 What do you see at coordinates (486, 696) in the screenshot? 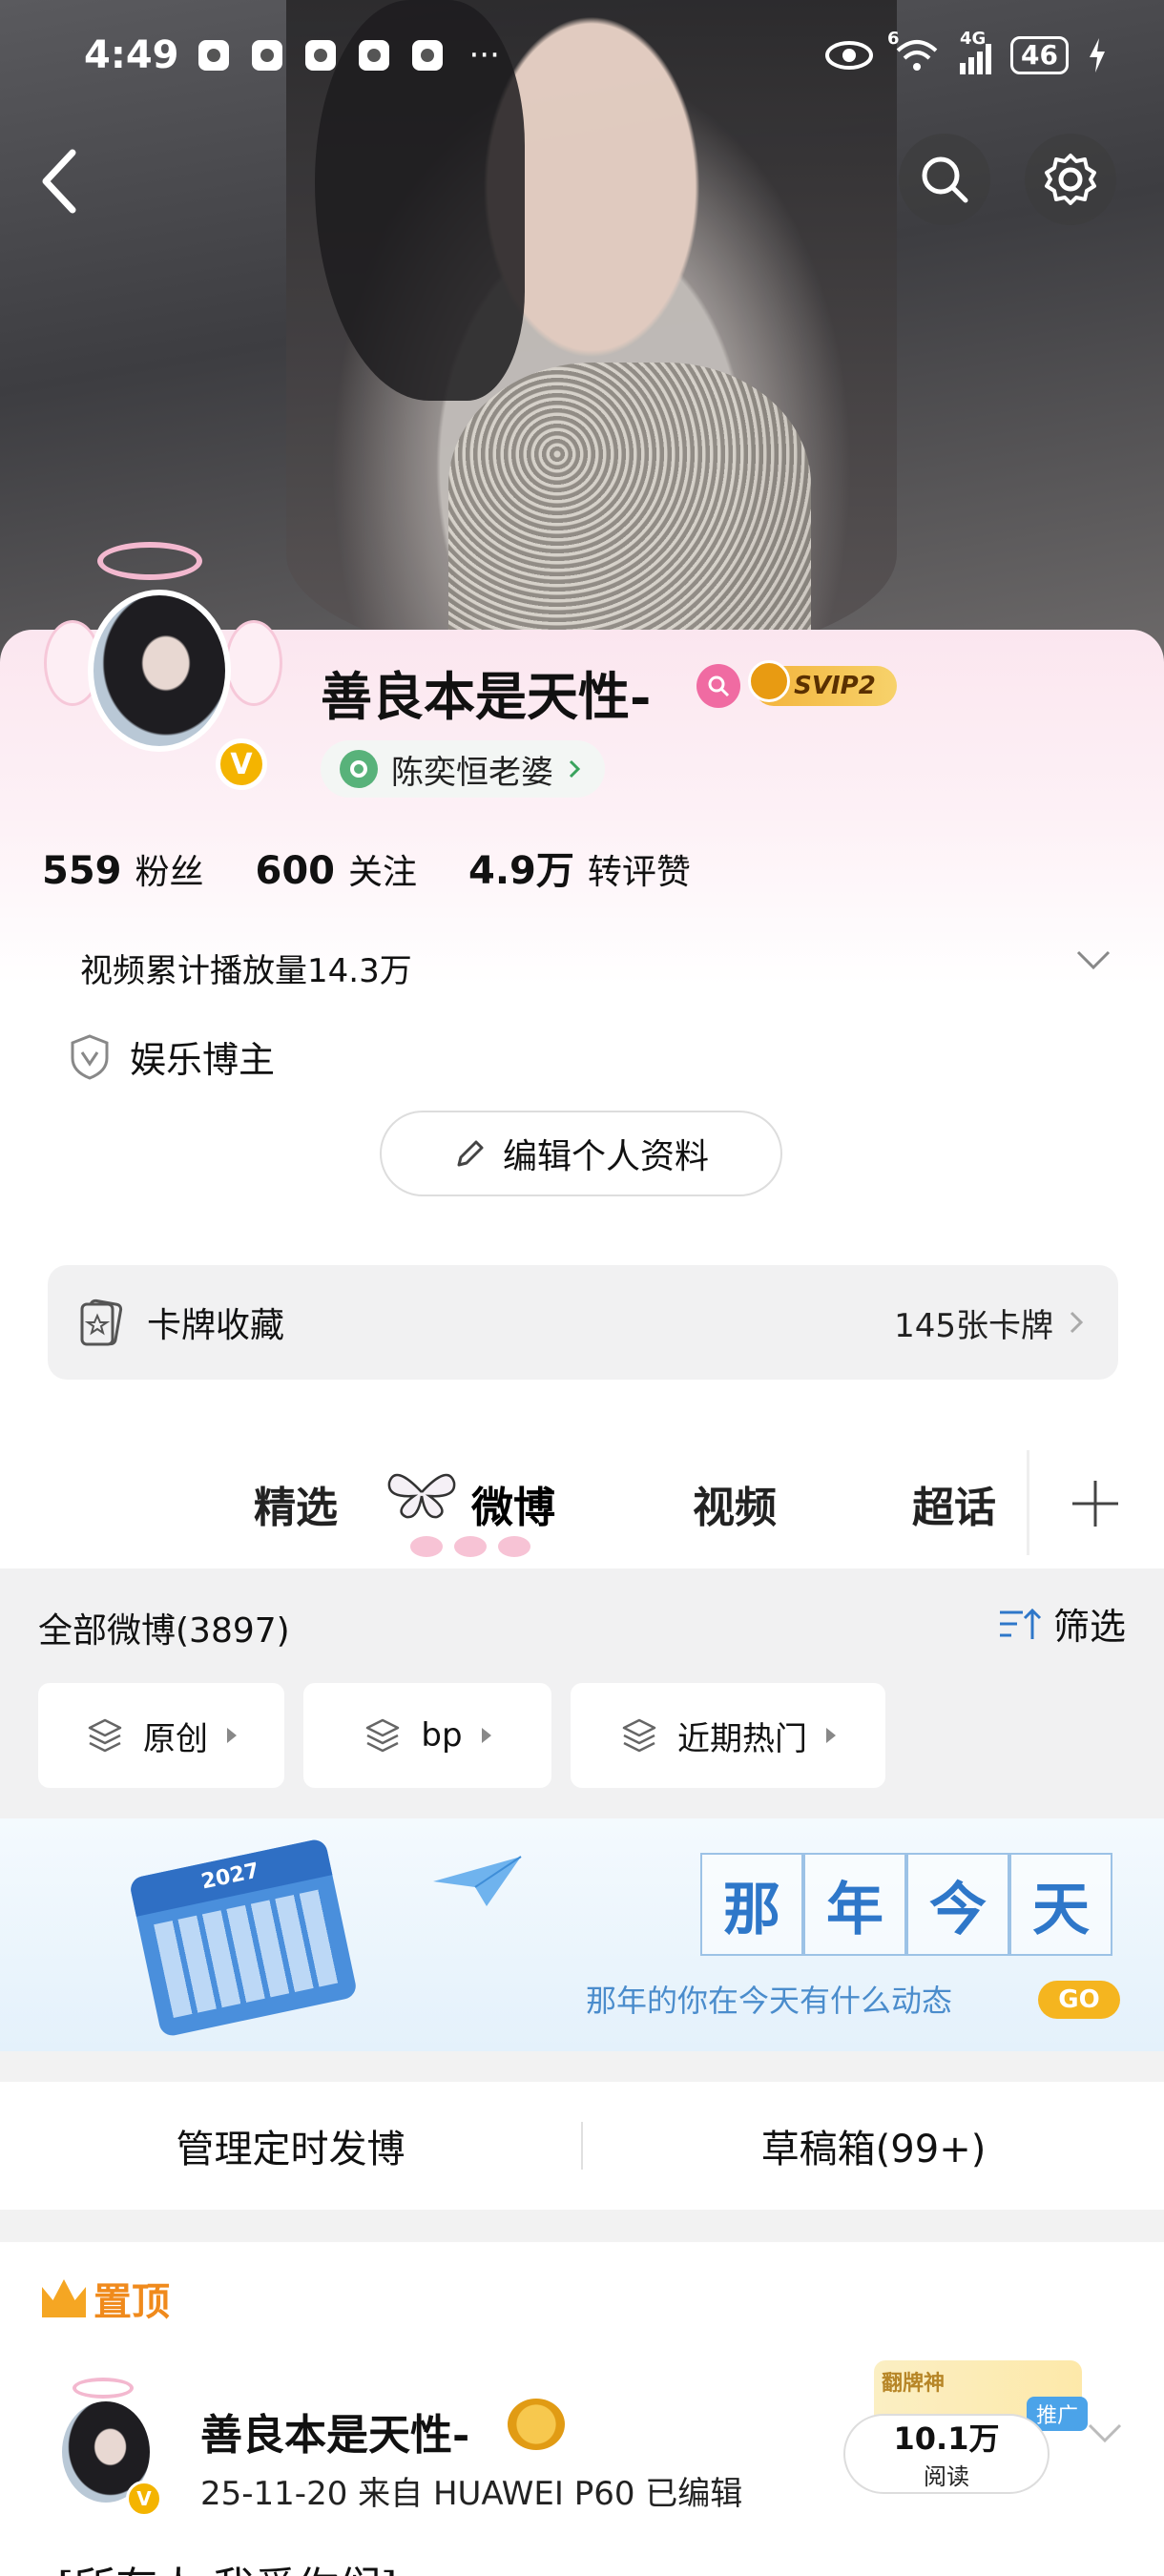
I see `profile-name: 善良本是天性-` at bounding box center [486, 696].